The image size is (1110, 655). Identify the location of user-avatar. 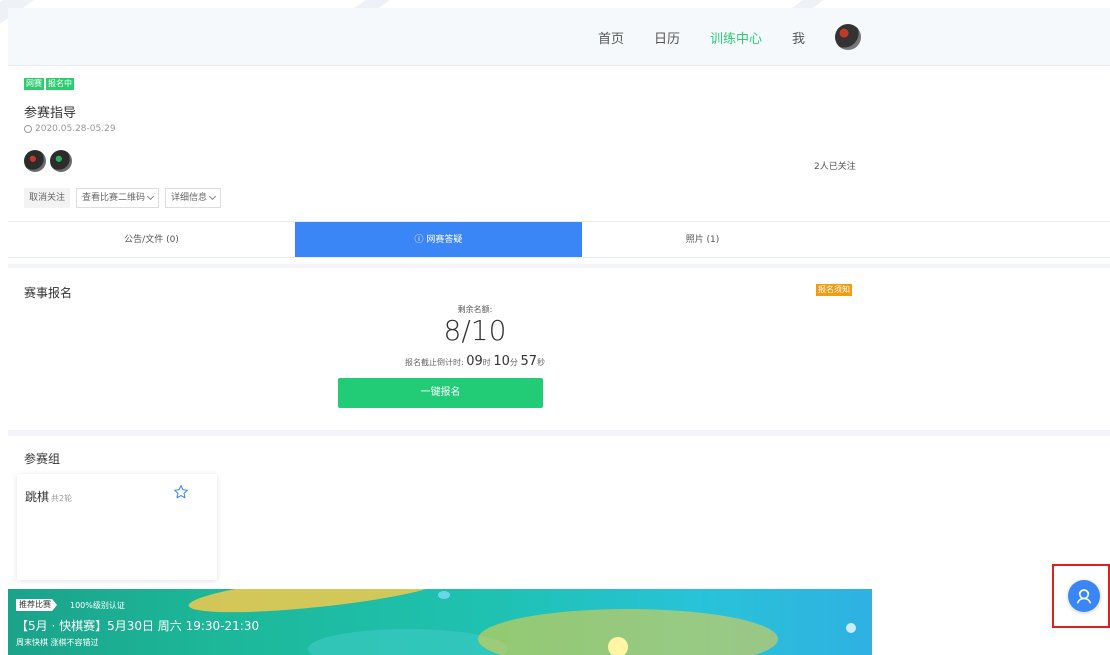
(848, 37).